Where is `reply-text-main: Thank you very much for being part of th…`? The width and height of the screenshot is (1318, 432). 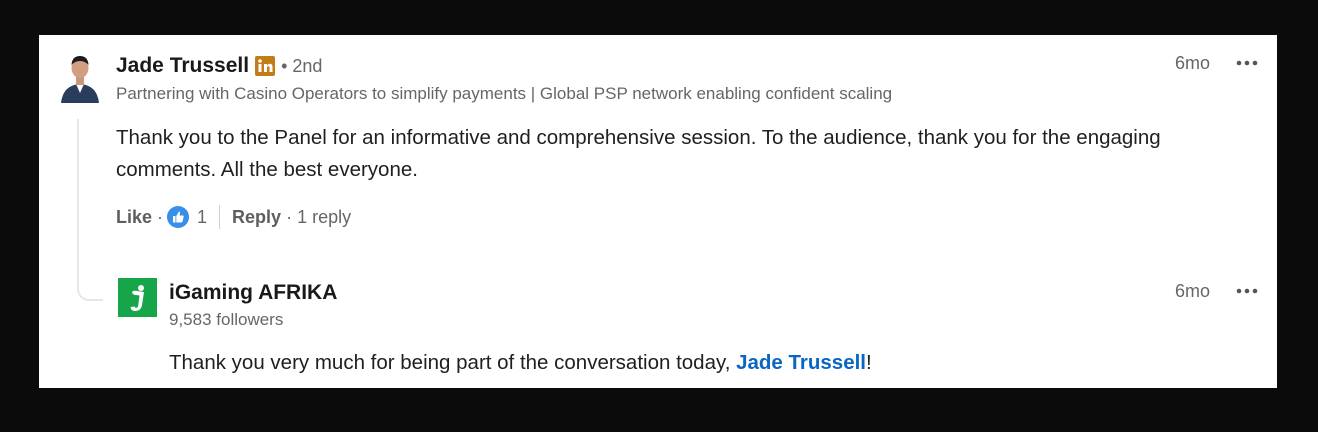 reply-text-main: Thank you very much for being part of th… is located at coordinates (453, 362).